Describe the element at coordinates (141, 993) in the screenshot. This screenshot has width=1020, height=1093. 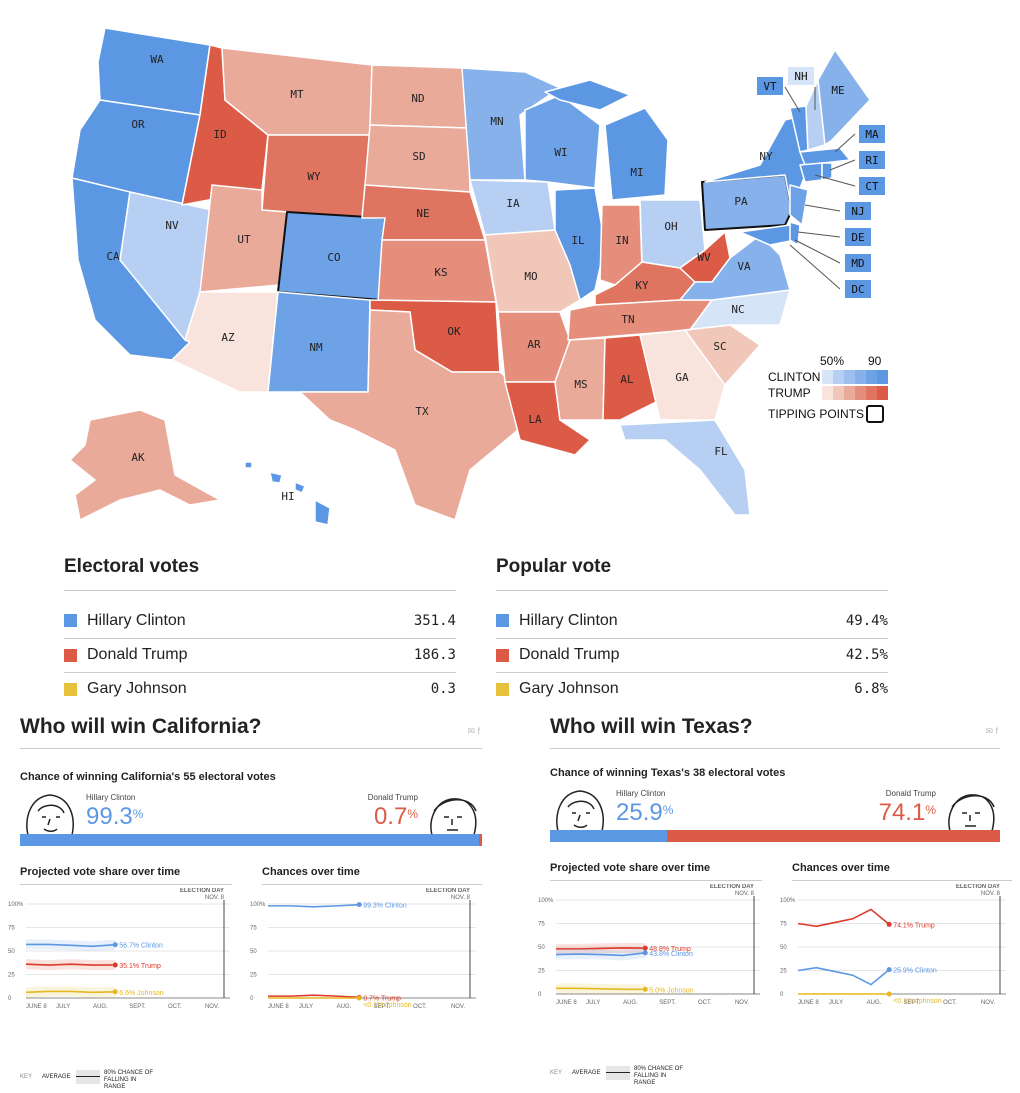
I see `series-label: 6.6% Johnson` at that location.